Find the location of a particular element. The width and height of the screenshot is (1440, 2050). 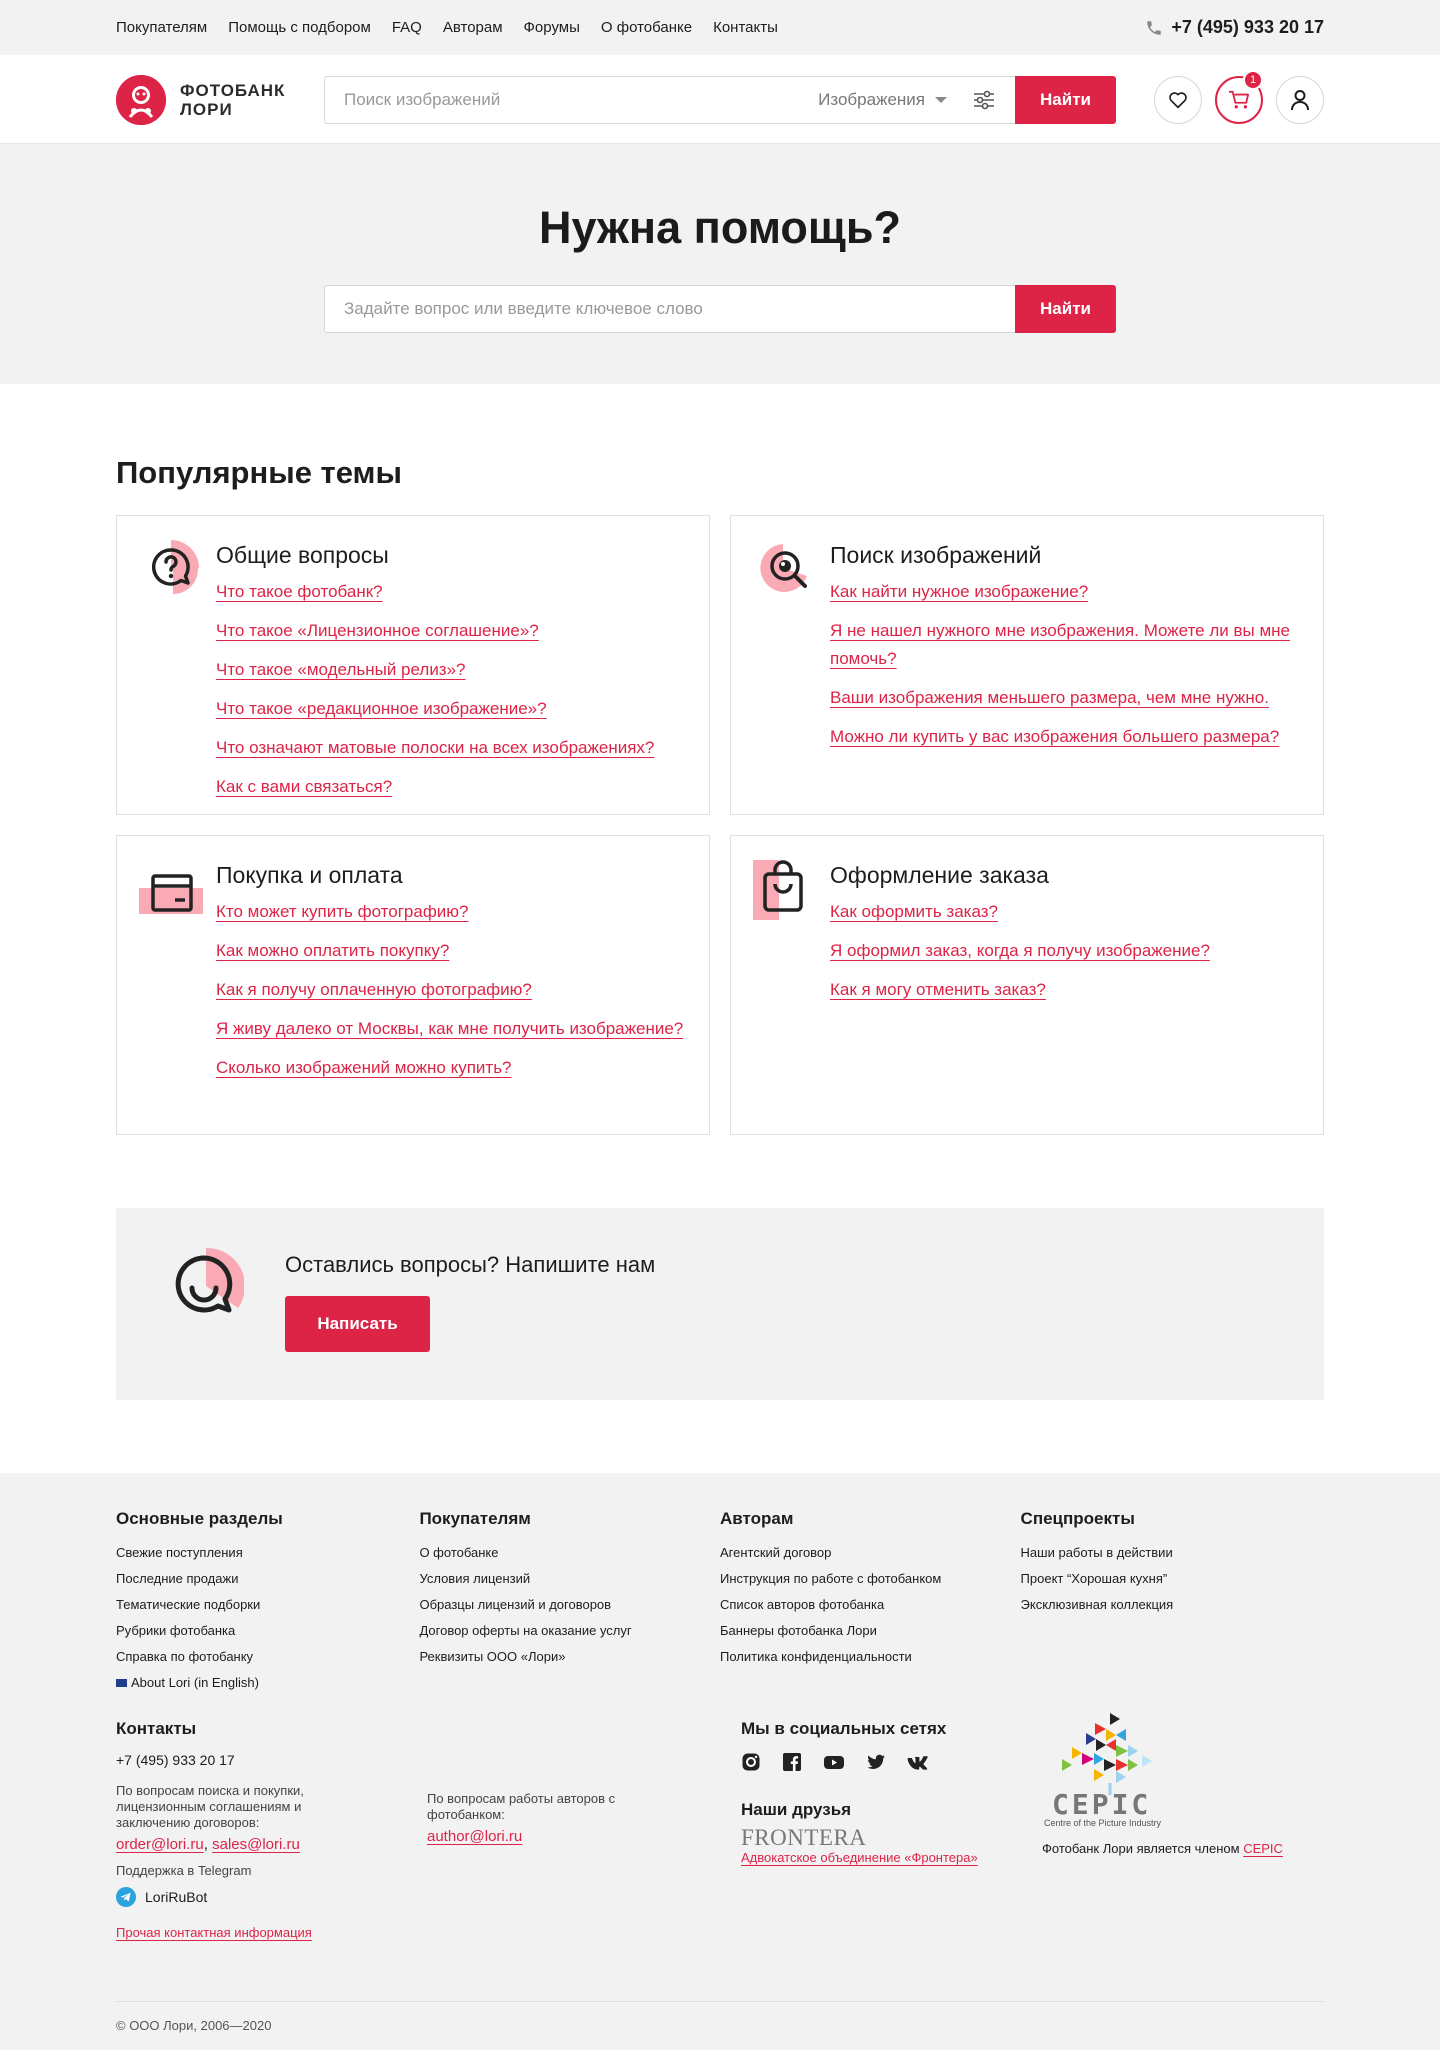

other-contacts-link: Прочая контактная информация is located at coordinates (214, 1933).